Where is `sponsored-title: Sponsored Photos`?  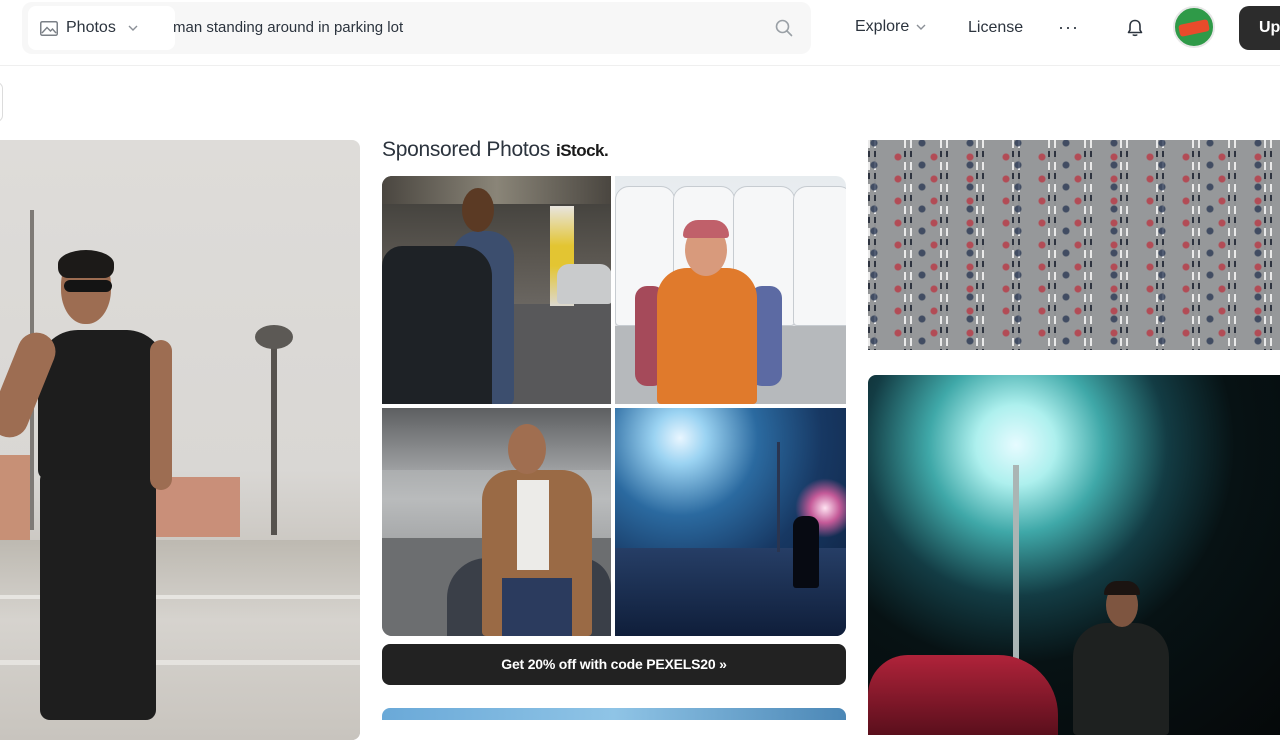 sponsored-title: Sponsored Photos is located at coordinates (466, 149).